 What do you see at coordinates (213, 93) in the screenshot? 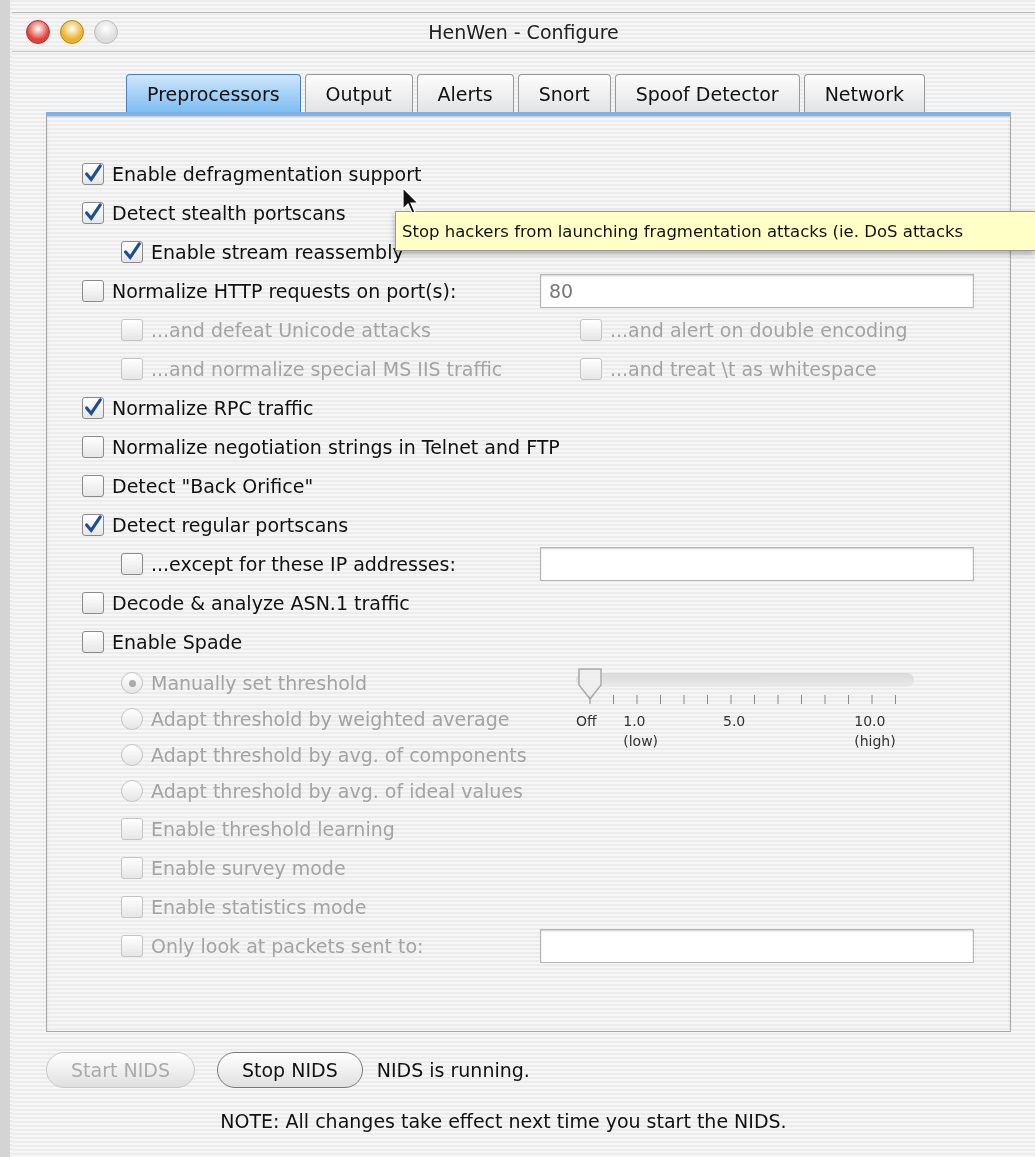
I see `tab: Preprocessors` at bounding box center [213, 93].